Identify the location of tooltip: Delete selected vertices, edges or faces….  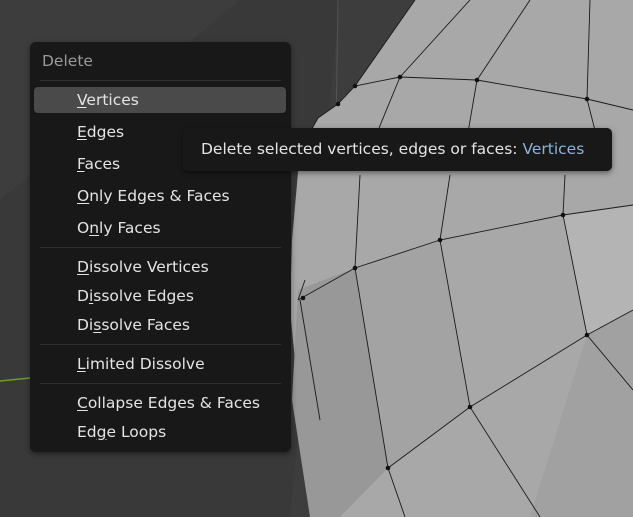
(397, 149).